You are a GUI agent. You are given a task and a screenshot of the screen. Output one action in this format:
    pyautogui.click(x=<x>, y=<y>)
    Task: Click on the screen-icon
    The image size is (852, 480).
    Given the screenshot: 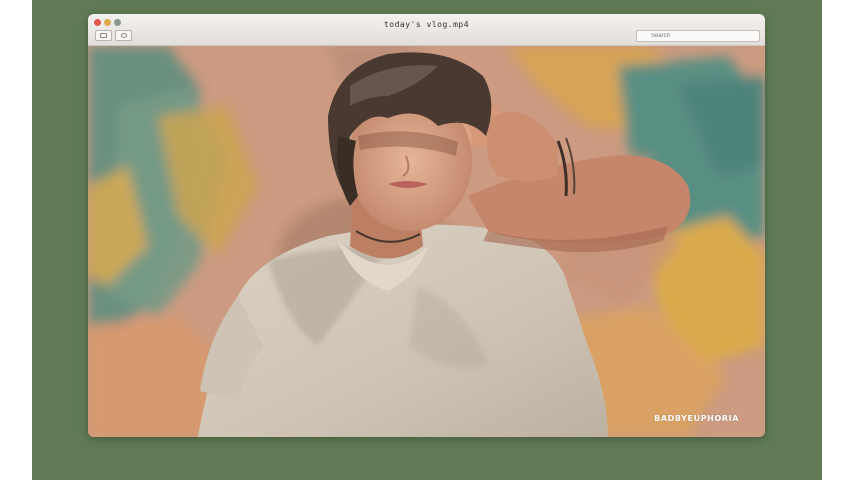 What is the action you would take?
    pyautogui.click(x=103, y=35)
    